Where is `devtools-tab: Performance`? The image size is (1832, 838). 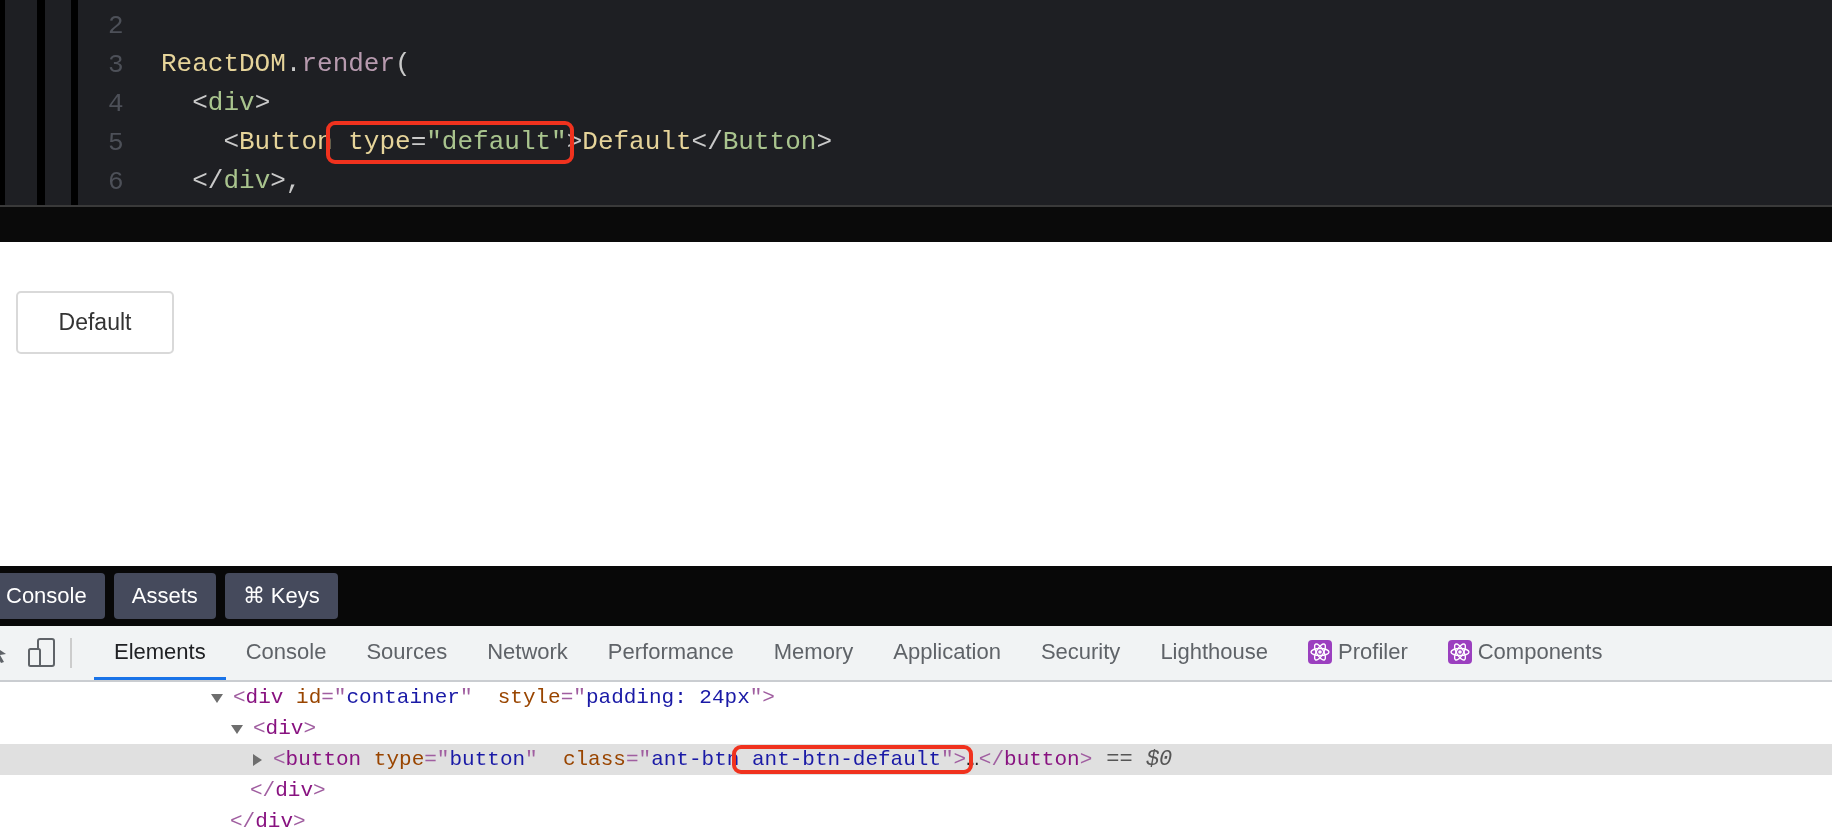 devtools-tab: Performance is located at coordinates (670, 653).